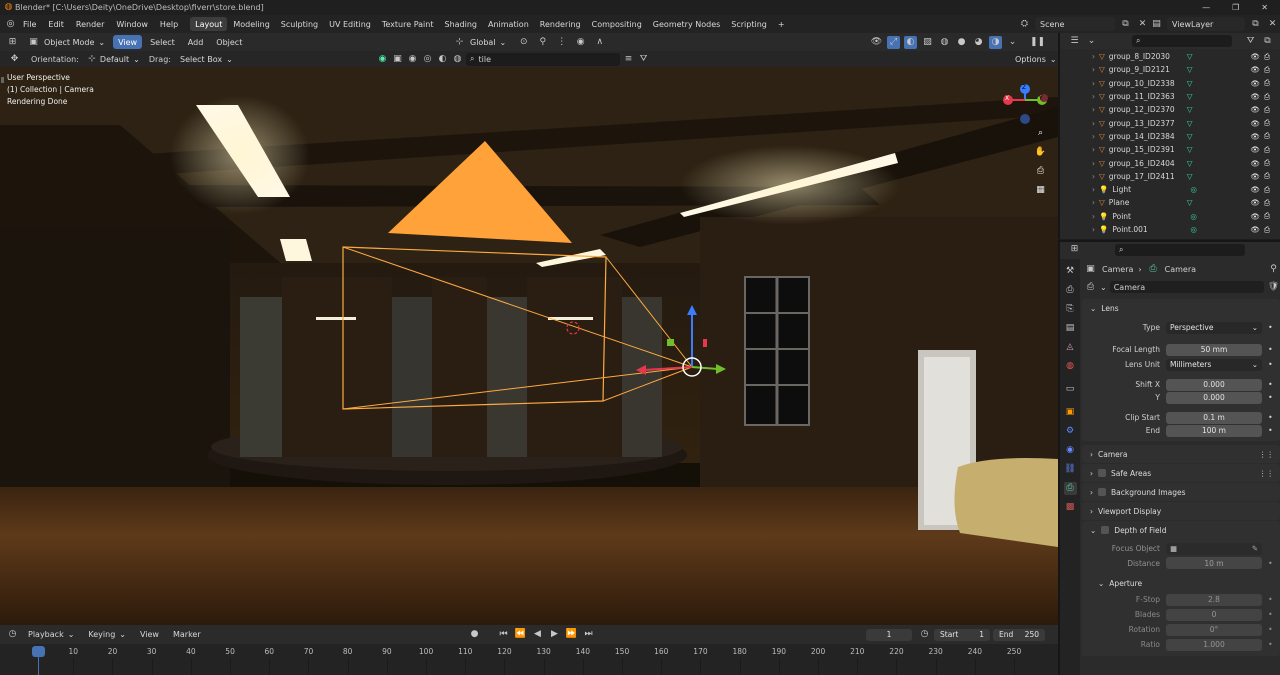 Image resolution: width=1280 pixels, height=675 pixels. What do you see at coordinates (1181, 511) in the screenshot?
I see `viewport-display-section: › Viewport Display` at bounding box center [1181, 511].